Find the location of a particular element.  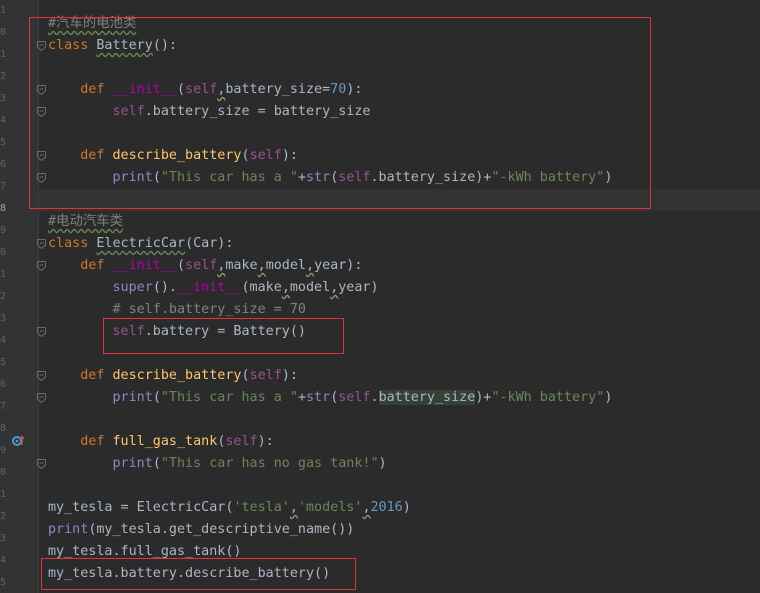

code-token: )+ is located at coordinates (483, 397).